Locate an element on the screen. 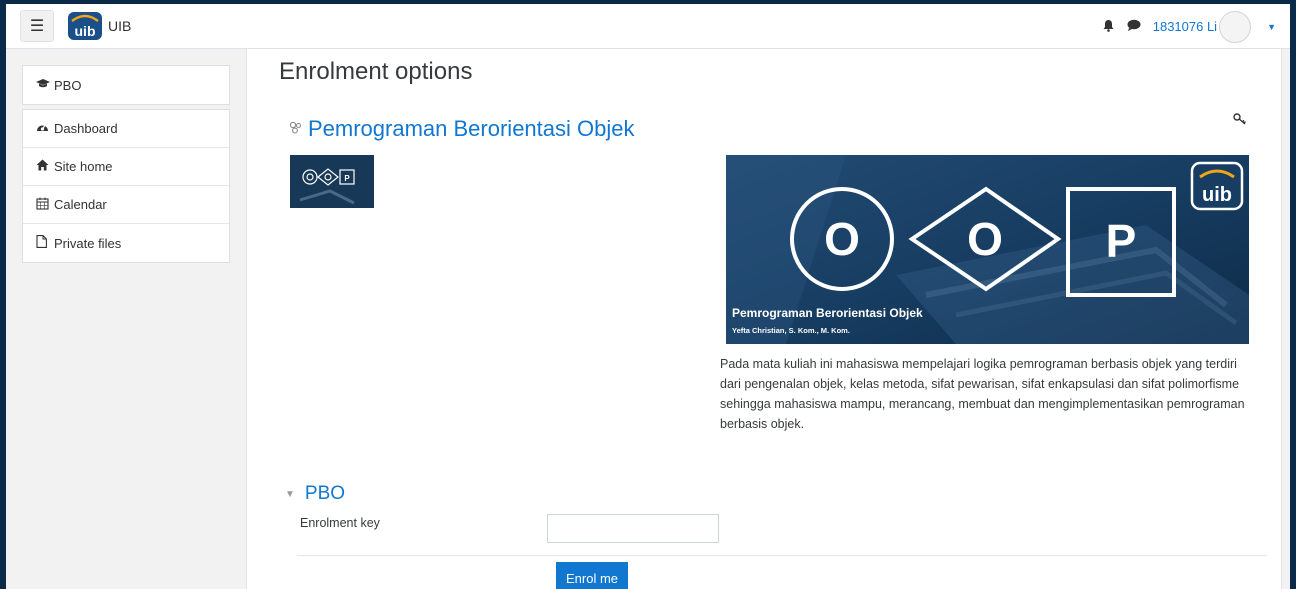  sidebar-item-site-home: Site home is located at coordinates (126, 167).